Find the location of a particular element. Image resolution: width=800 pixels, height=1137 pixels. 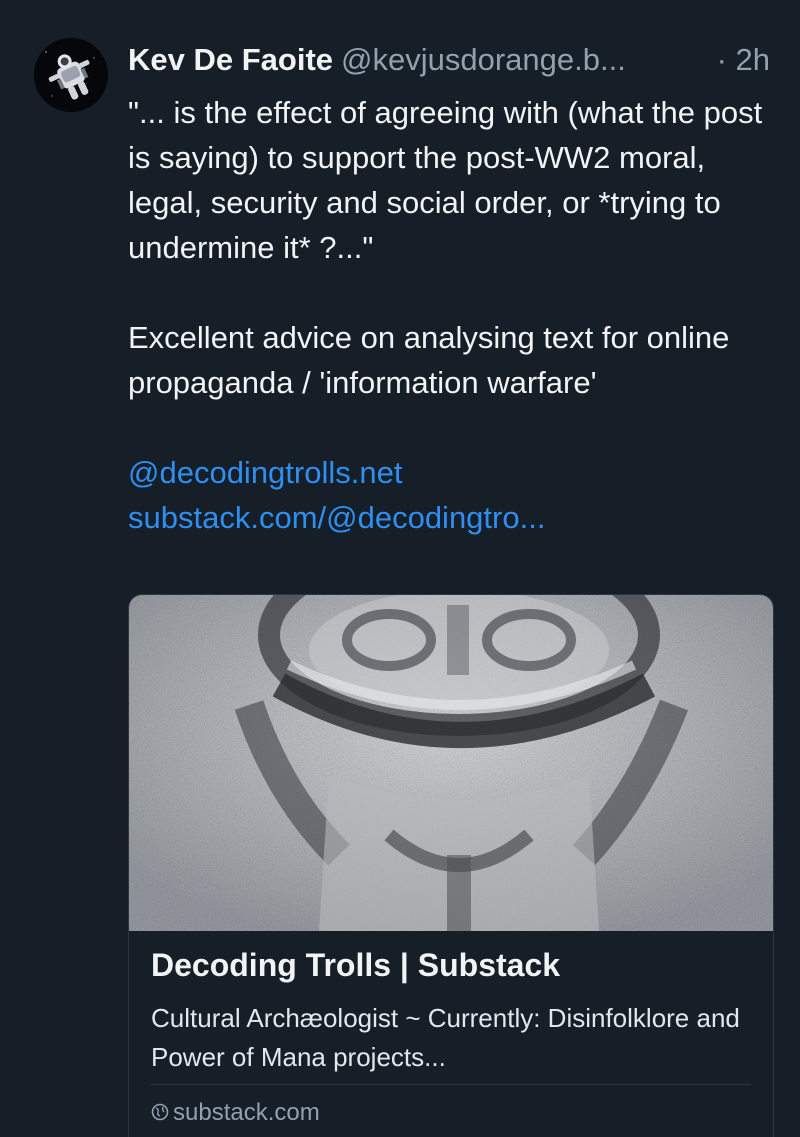

post-header: Kev De Faoite @kevjusdorange.b... · 2h is located at coordinates (453, 62).